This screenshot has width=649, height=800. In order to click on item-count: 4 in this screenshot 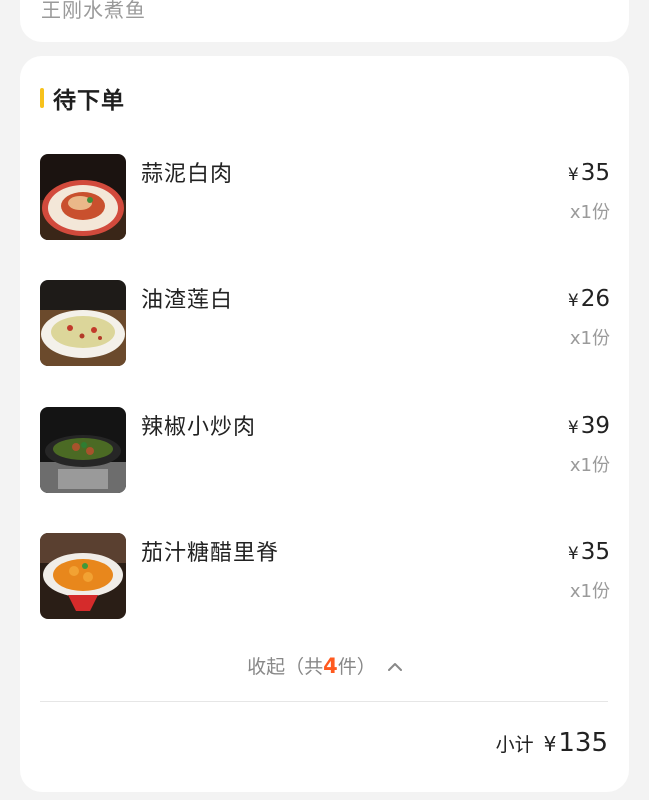, I will do `click(330, 666)`.